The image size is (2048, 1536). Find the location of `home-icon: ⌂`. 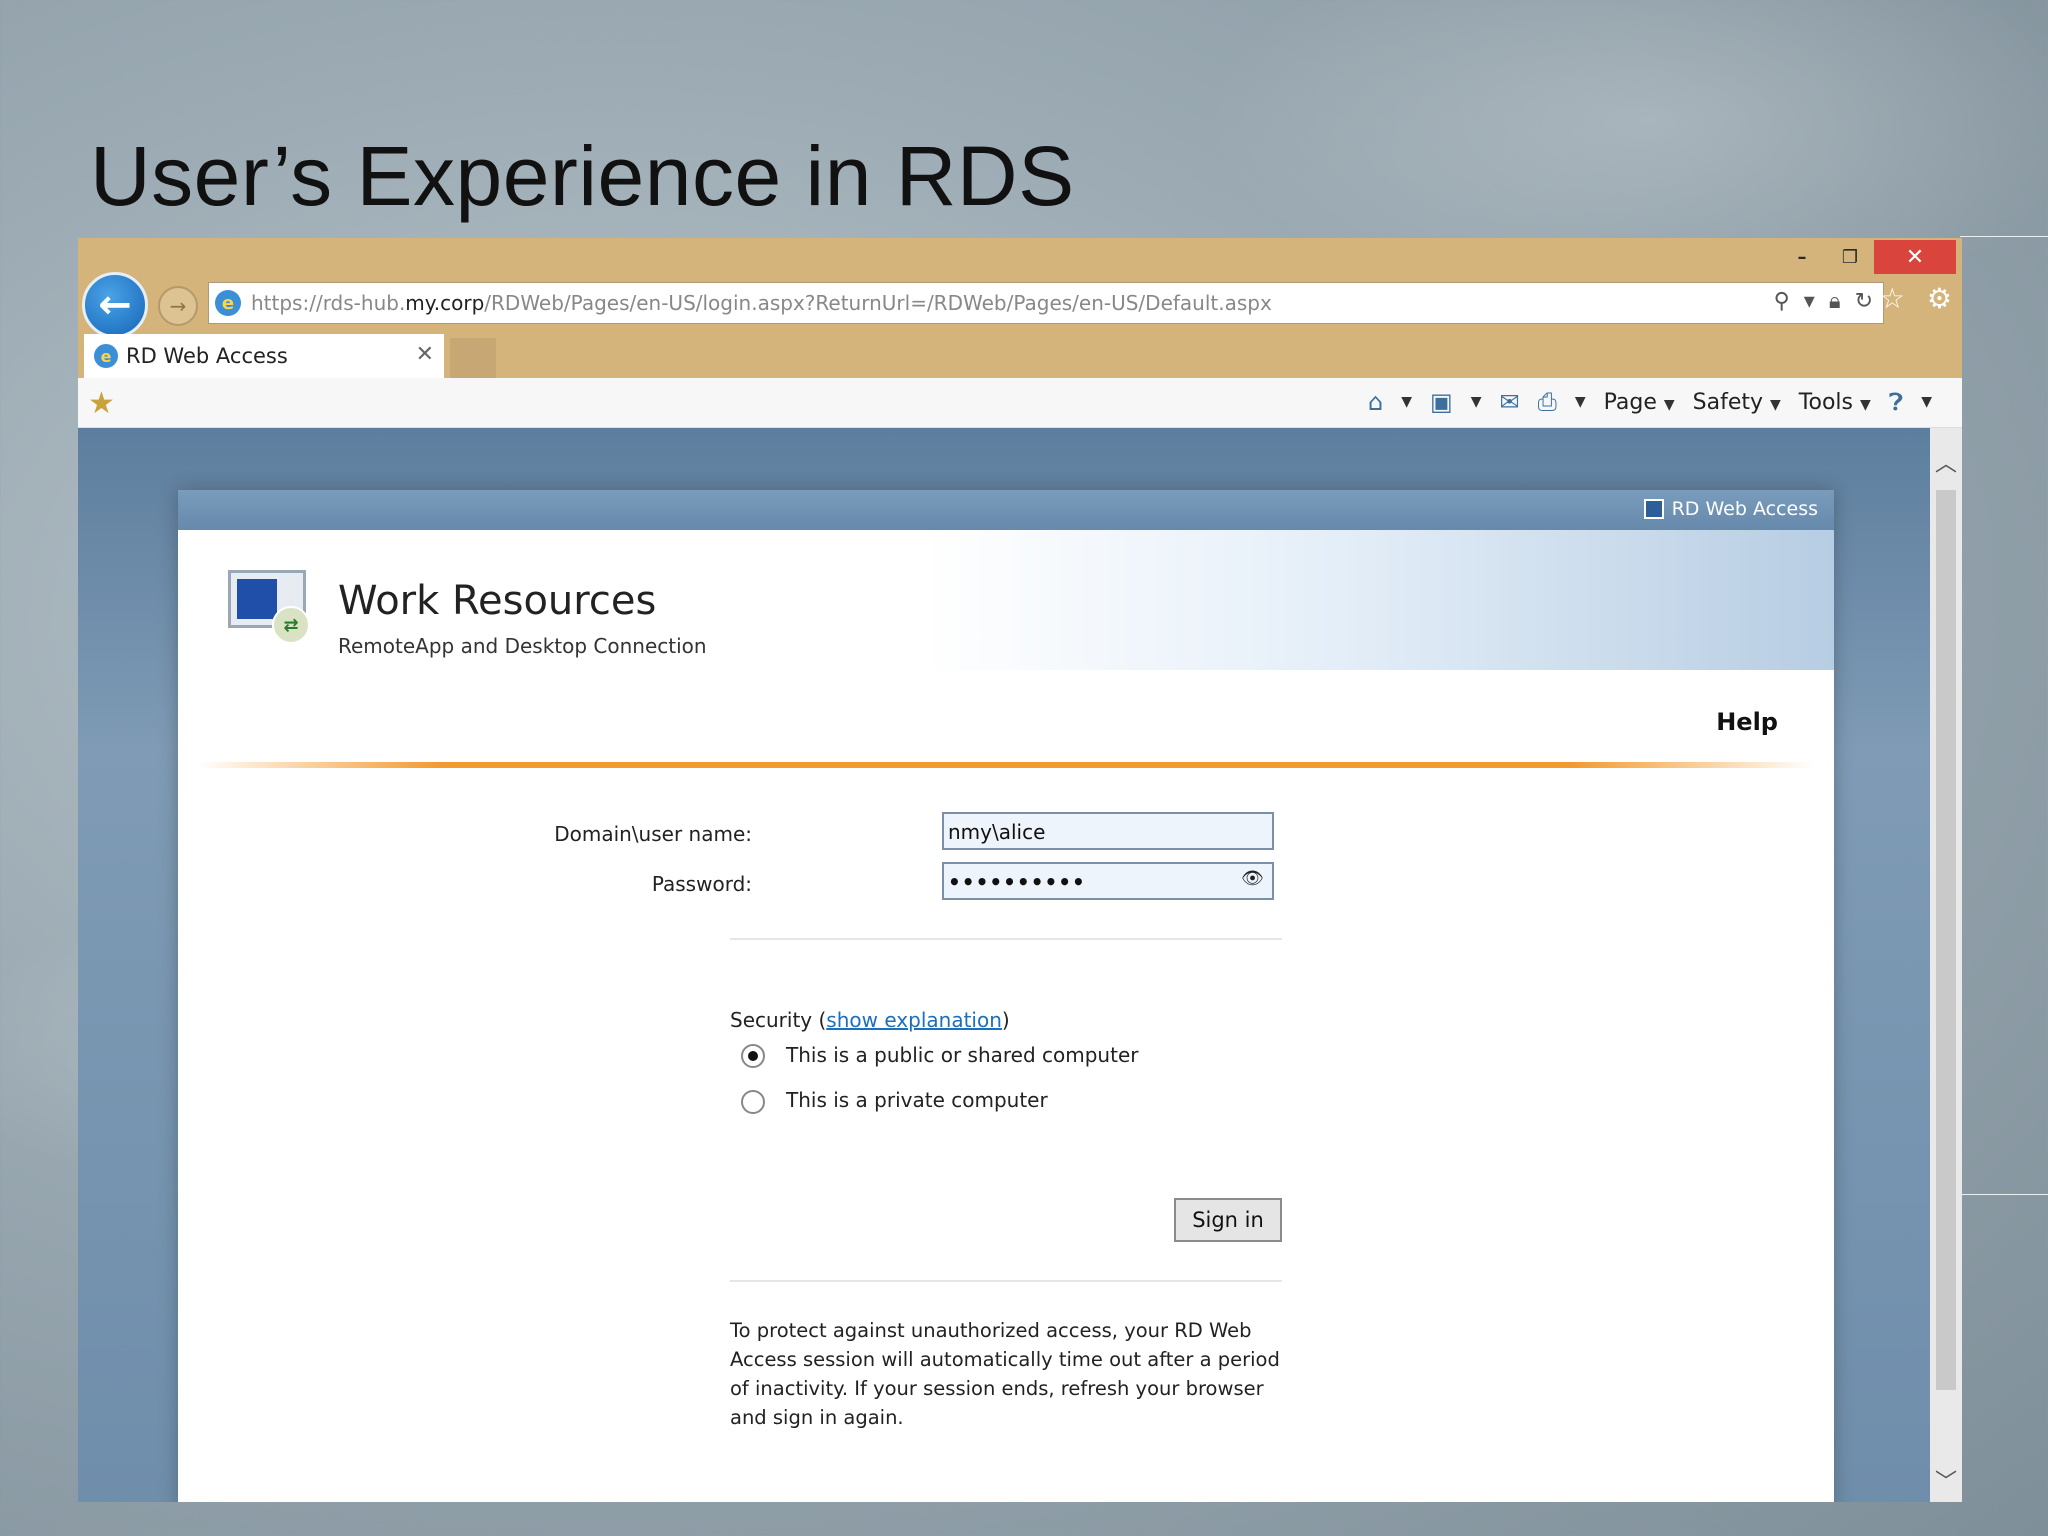

home-icon: ⌂ is located at coordinates (1849, 298).